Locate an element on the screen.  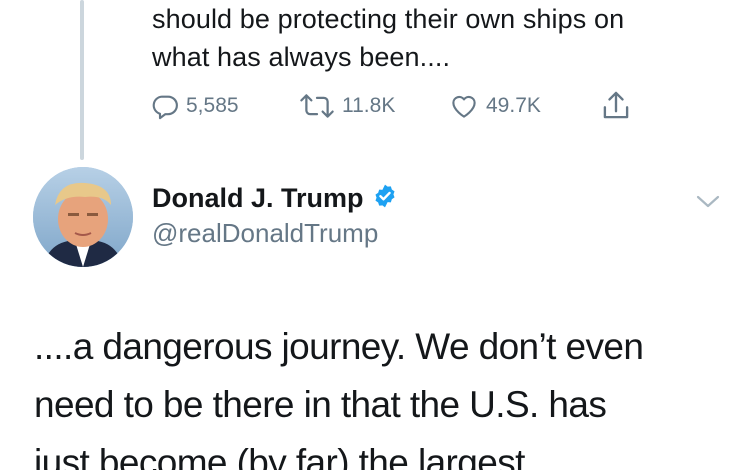
more-options-button is located at coordinates (708, 201).